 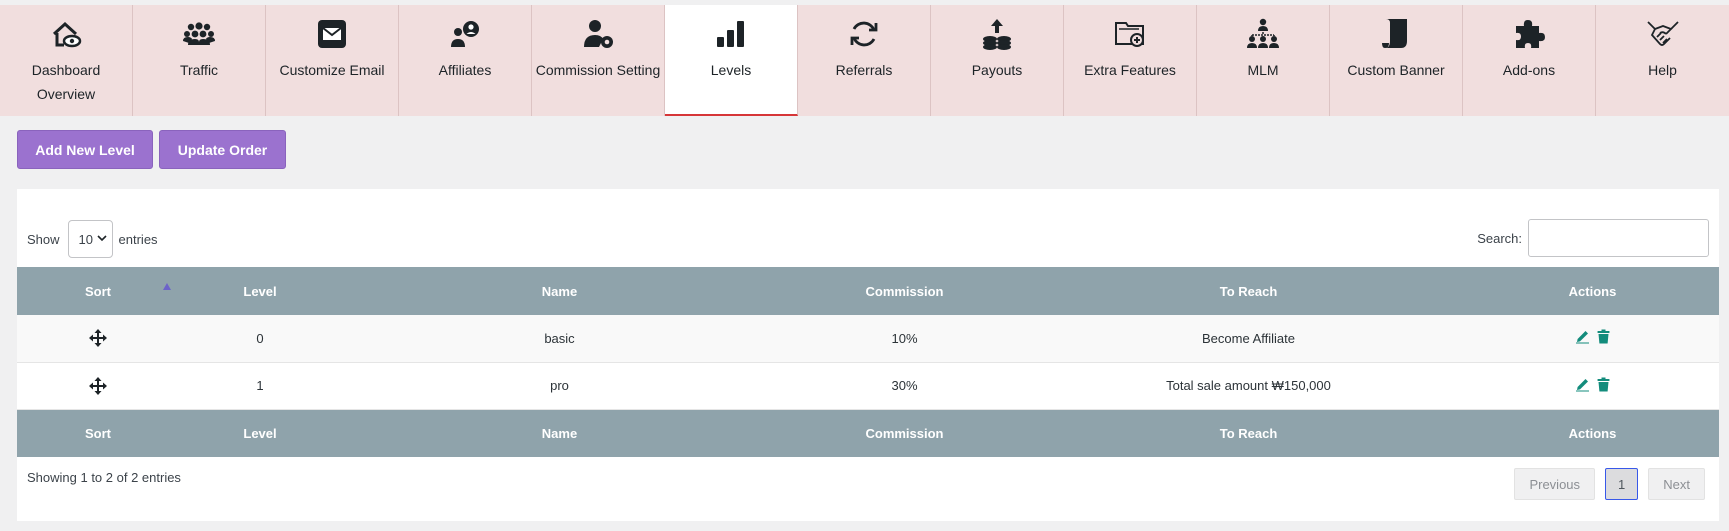 I want to click on cell-name: pro, so click(x=559, y=386).